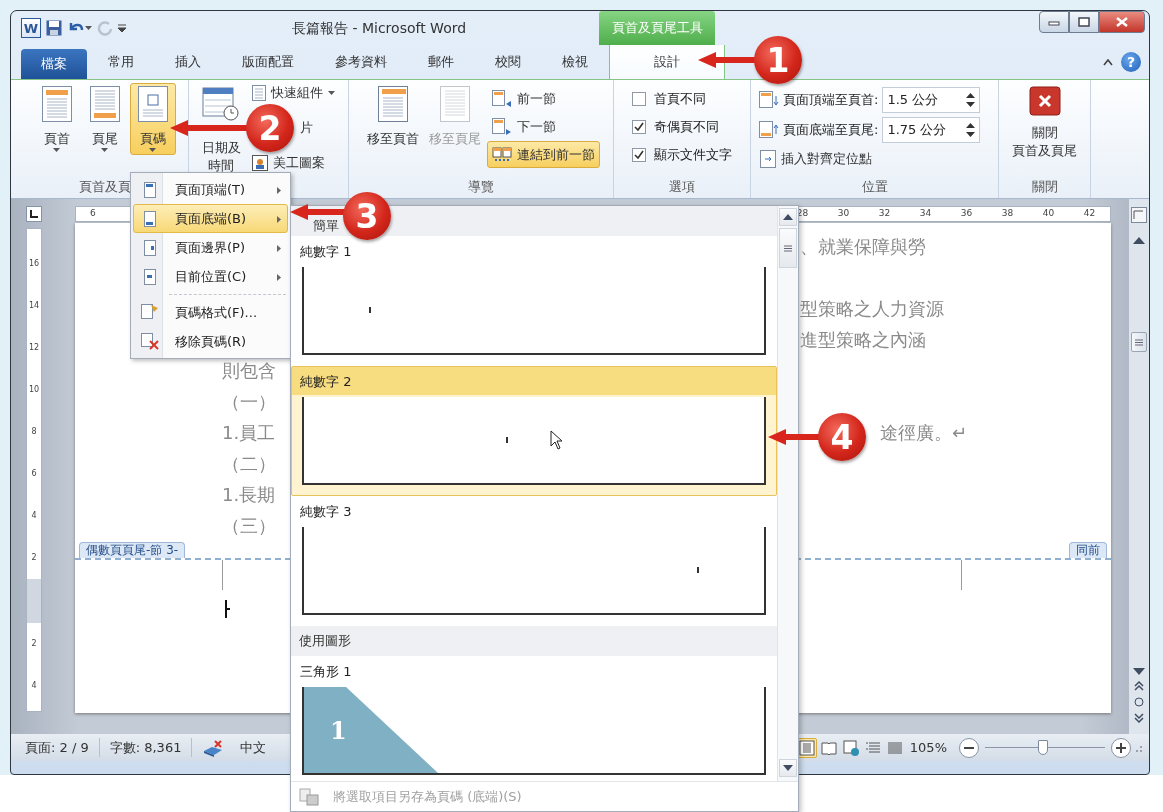  What do you see at coordinates (441, 62) in the screenshot?
I see `ribbon-tab: 郵件` at bounding box center [441, 62].